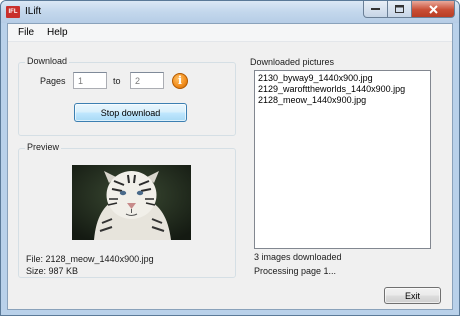 This screenshot has height=316, width=460. I want to click on info-icon: i, so click(180, 81).